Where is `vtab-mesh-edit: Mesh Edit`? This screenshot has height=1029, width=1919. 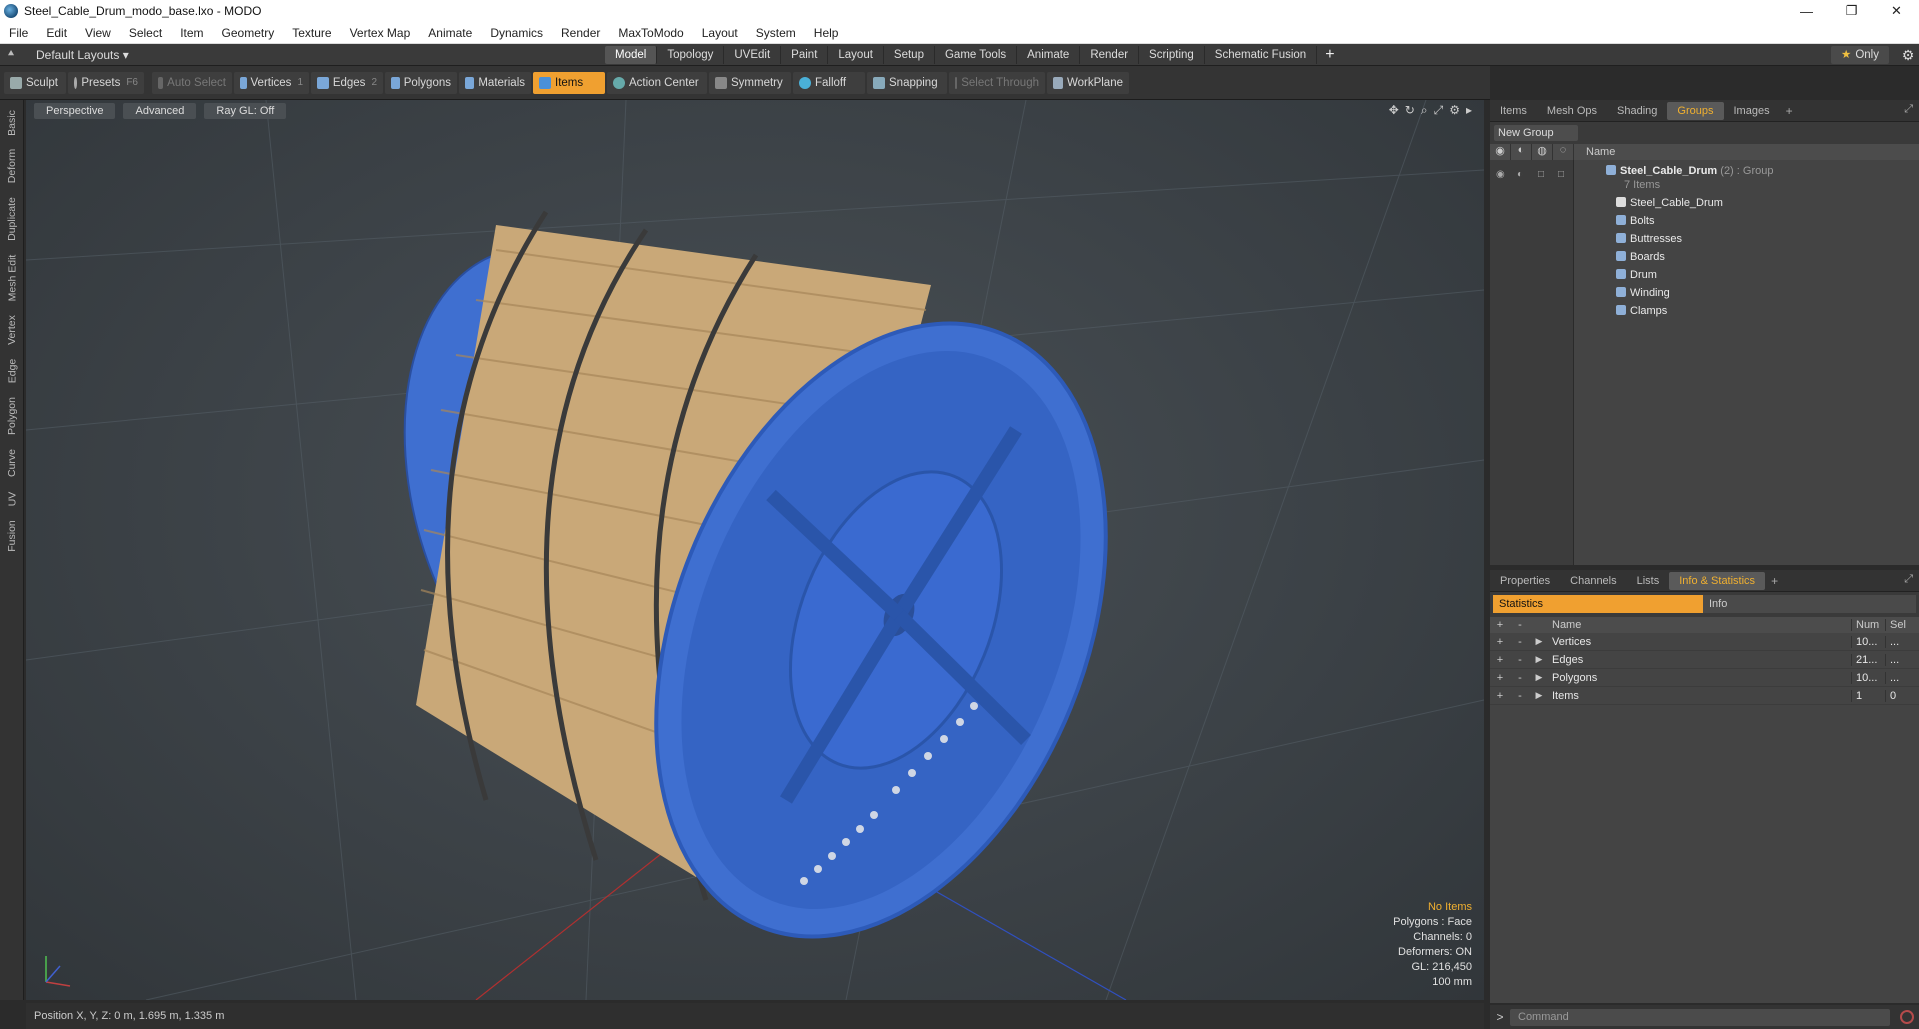 vtab-mesh-edit: Mesh Edit is located at coordinates (12, 278).